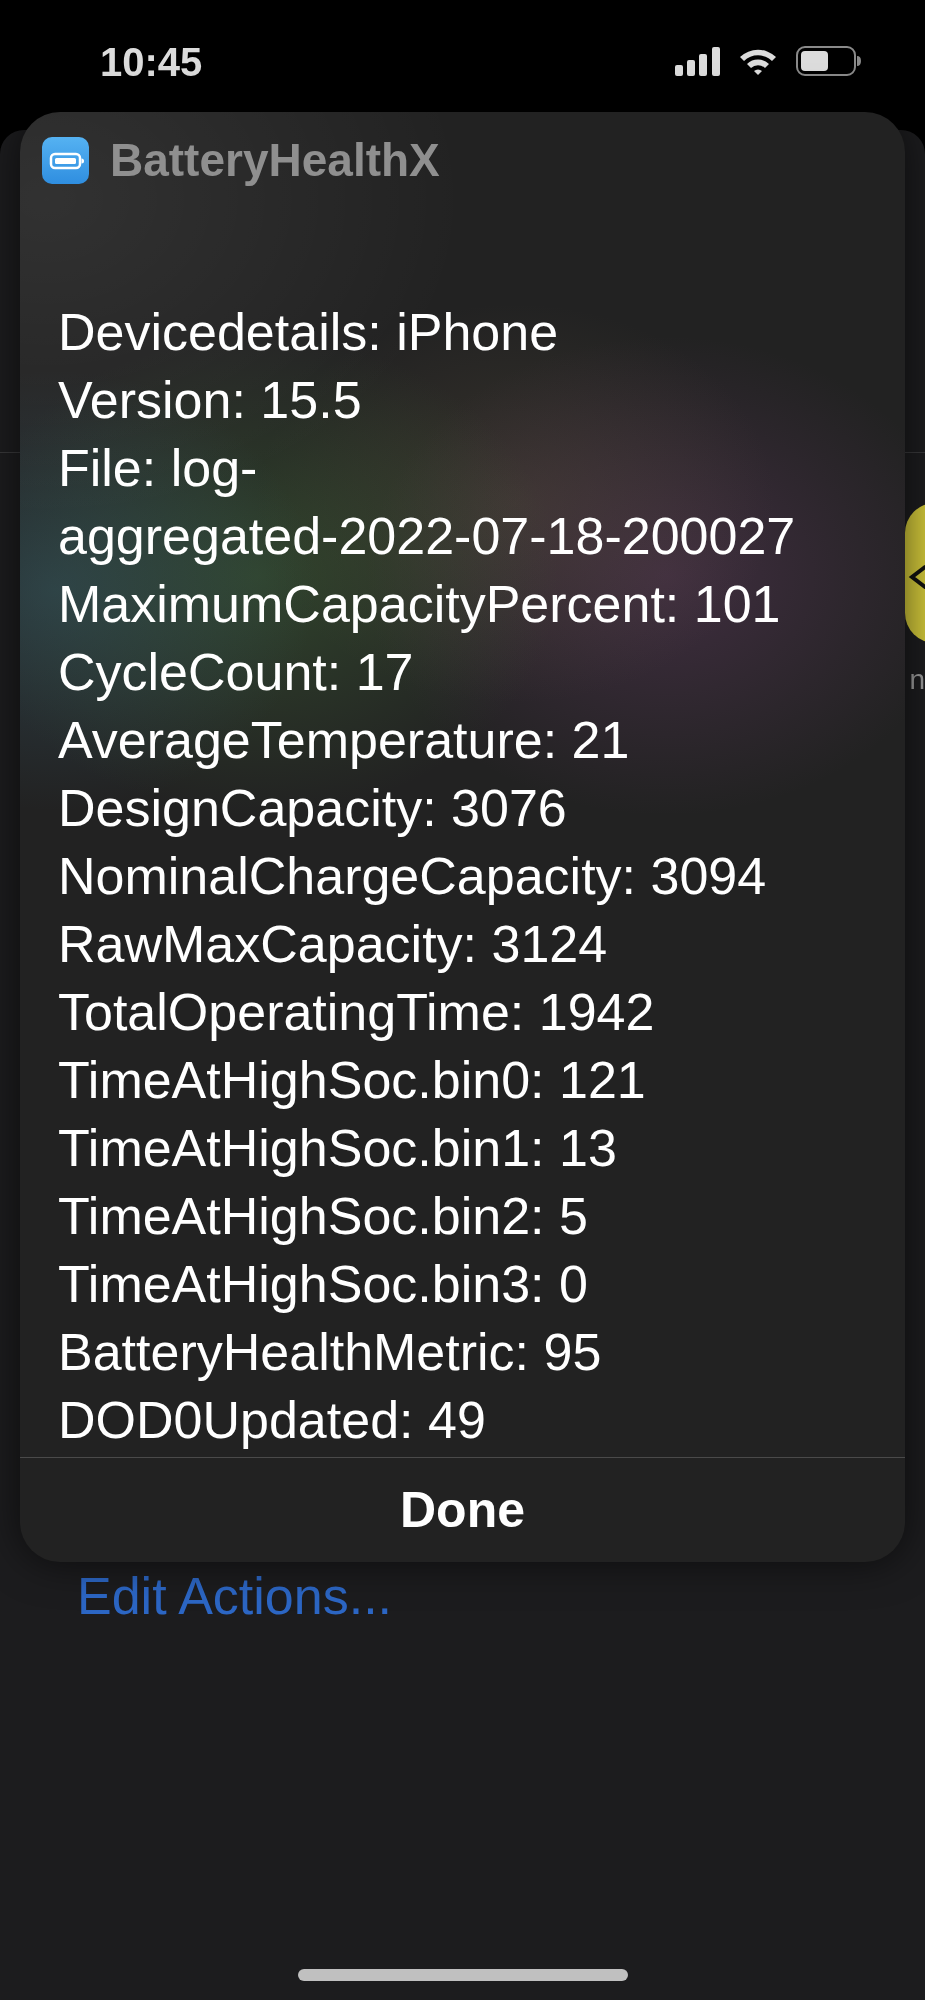  What do you see at coordinates (917, 680) in the screenshot?
I see `app-label: n` at bounding box center [917, 680].